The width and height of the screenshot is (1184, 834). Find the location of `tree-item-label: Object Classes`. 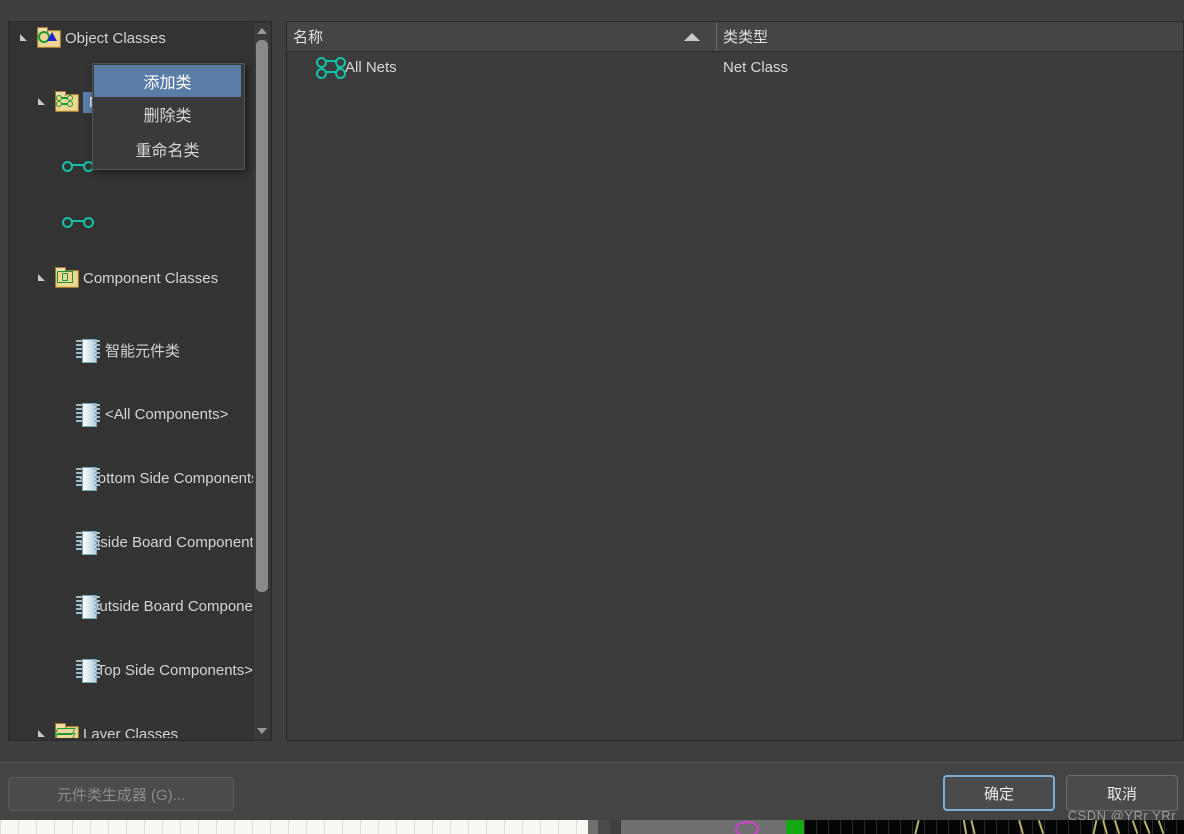

tree-item-label: Object Classes is located at coordinates (115, 38).